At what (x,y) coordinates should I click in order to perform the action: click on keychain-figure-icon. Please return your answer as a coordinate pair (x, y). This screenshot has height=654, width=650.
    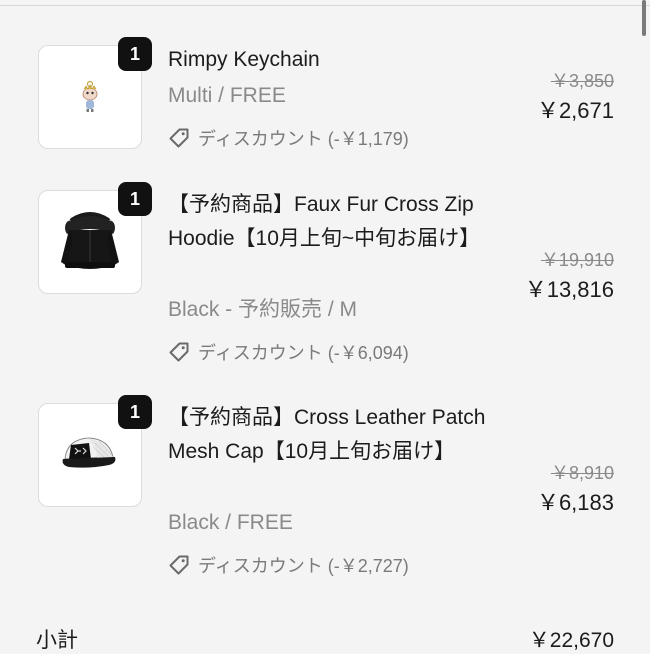
    Looking at the image, I should click on (90, 96).